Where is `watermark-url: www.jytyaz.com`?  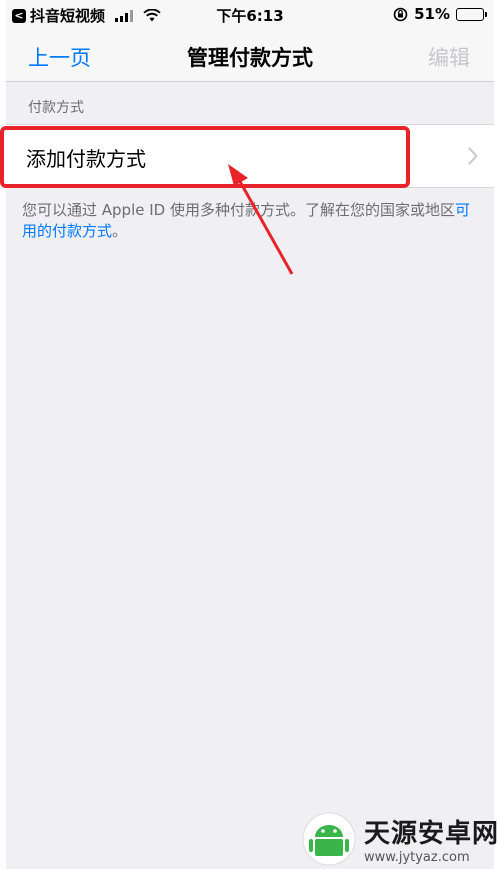 watermark-url: www.jytyaz.com is located at coordinates (417, 857).